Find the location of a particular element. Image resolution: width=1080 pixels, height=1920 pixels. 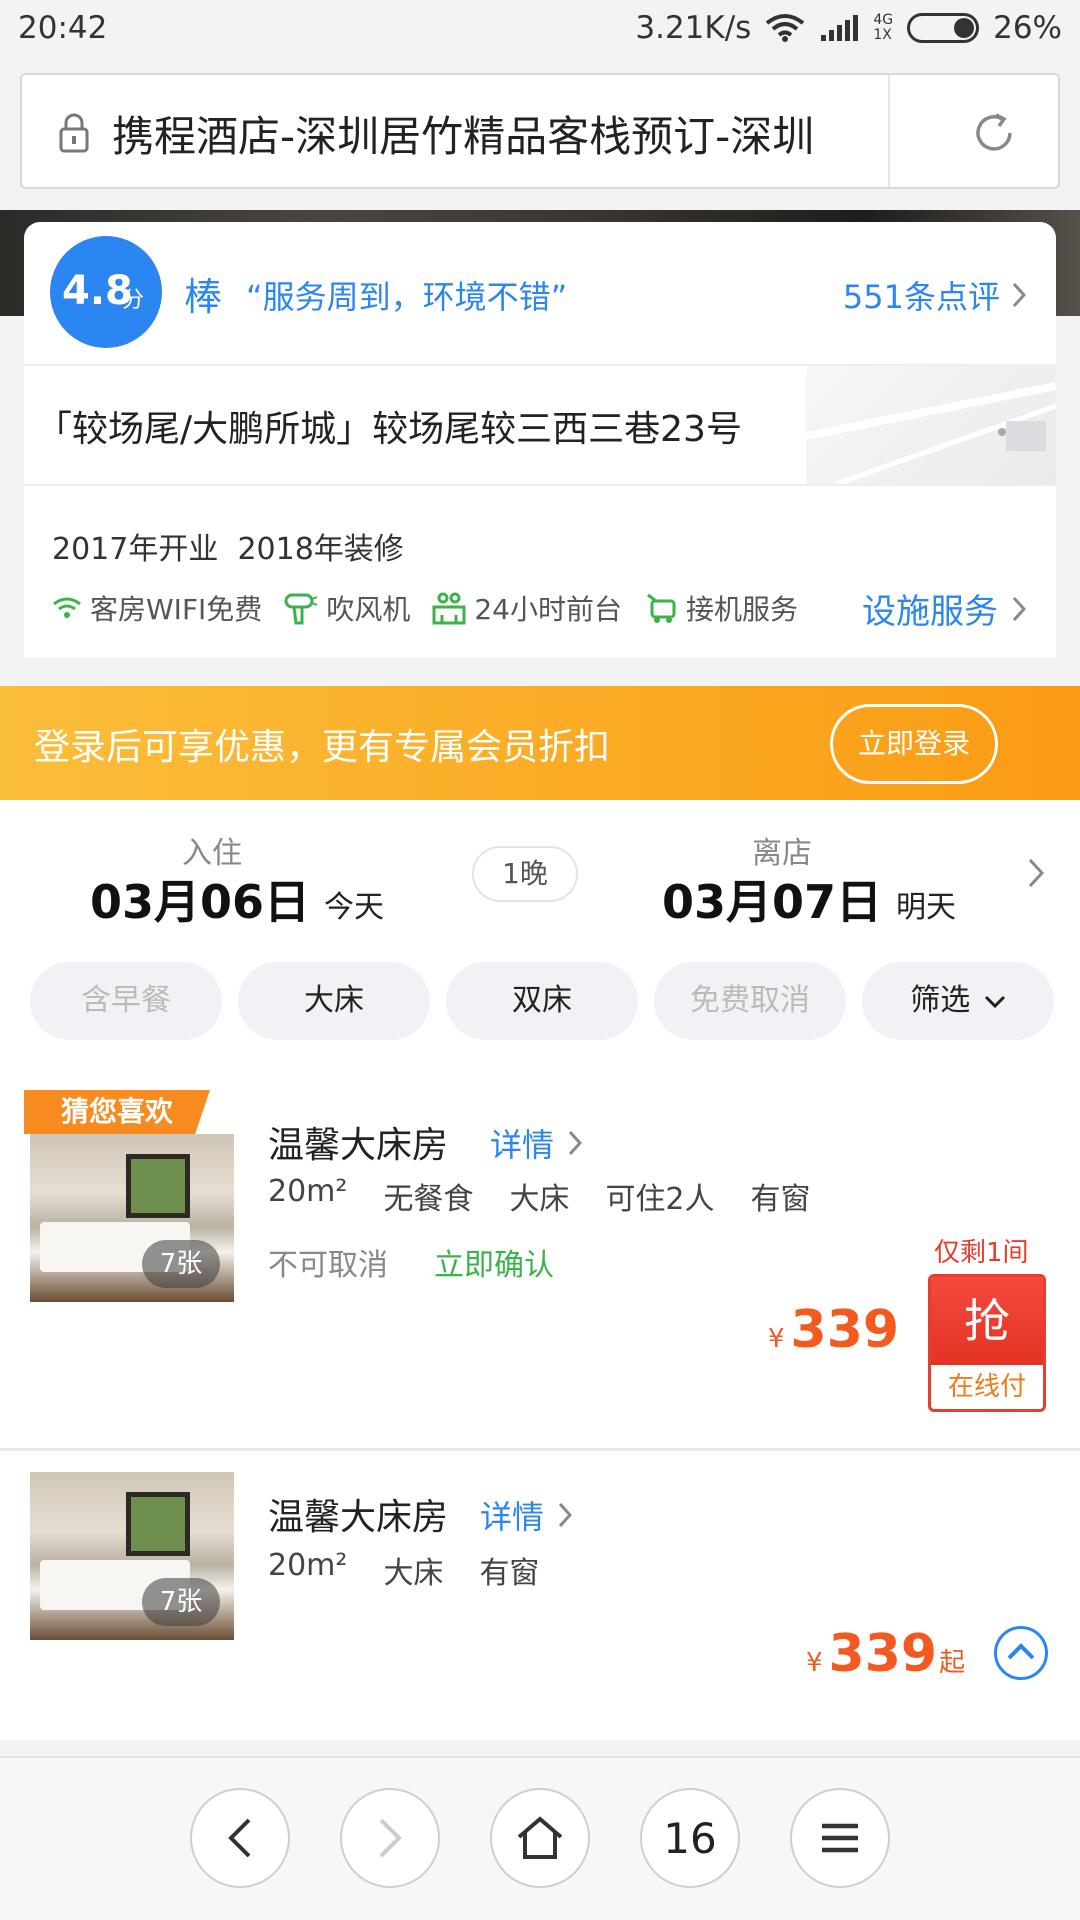

battery-icon is located at coordinates (943, 28).